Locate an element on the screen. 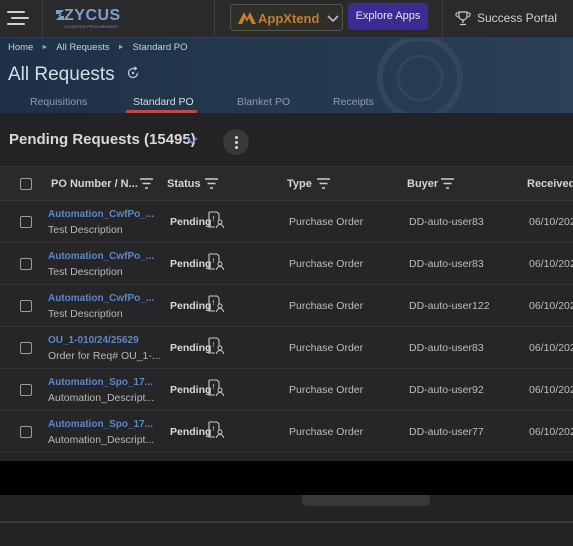  breadcrumb: Home ► All Requests ► Standard PO is located at coordinates (97, 47).